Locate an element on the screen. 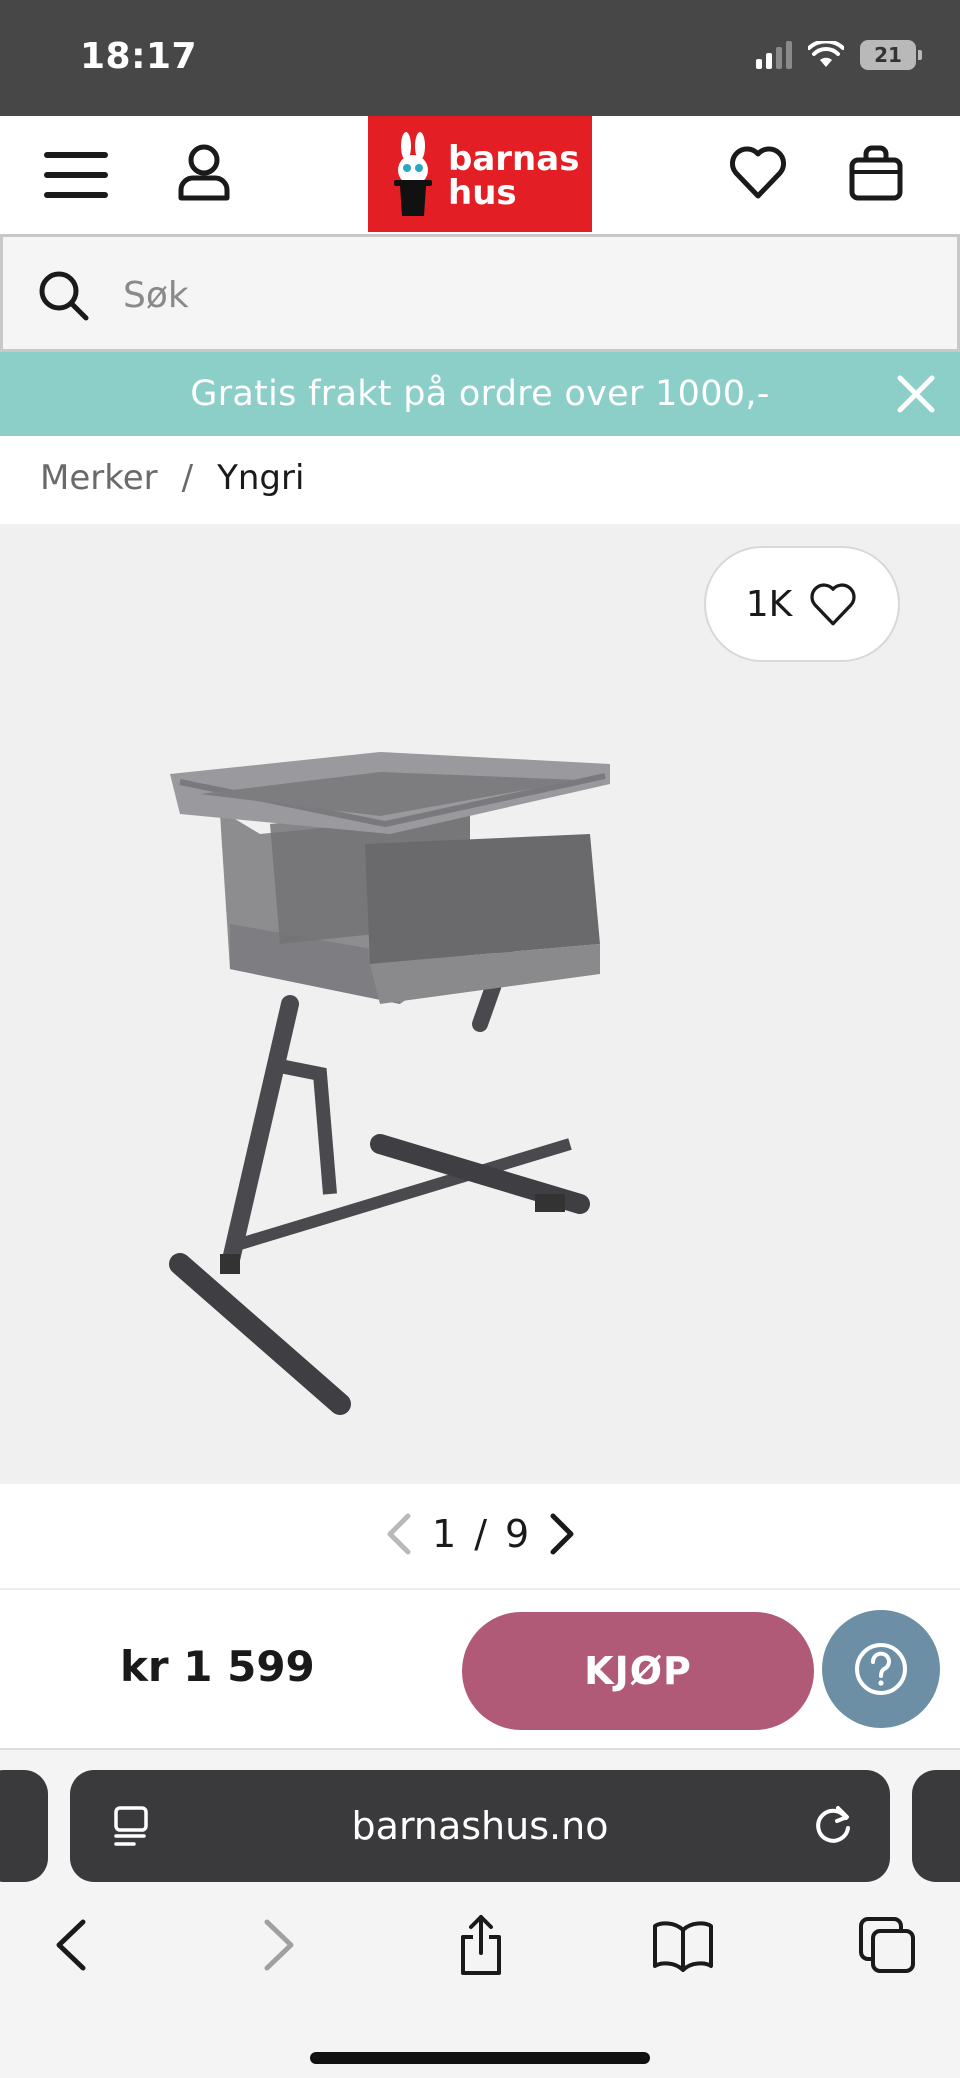 This screenshot has height=2078, width=960. free-shipping-banner: Gratis frakt på ordre over 1000,- is located at coordinates (480, 394).